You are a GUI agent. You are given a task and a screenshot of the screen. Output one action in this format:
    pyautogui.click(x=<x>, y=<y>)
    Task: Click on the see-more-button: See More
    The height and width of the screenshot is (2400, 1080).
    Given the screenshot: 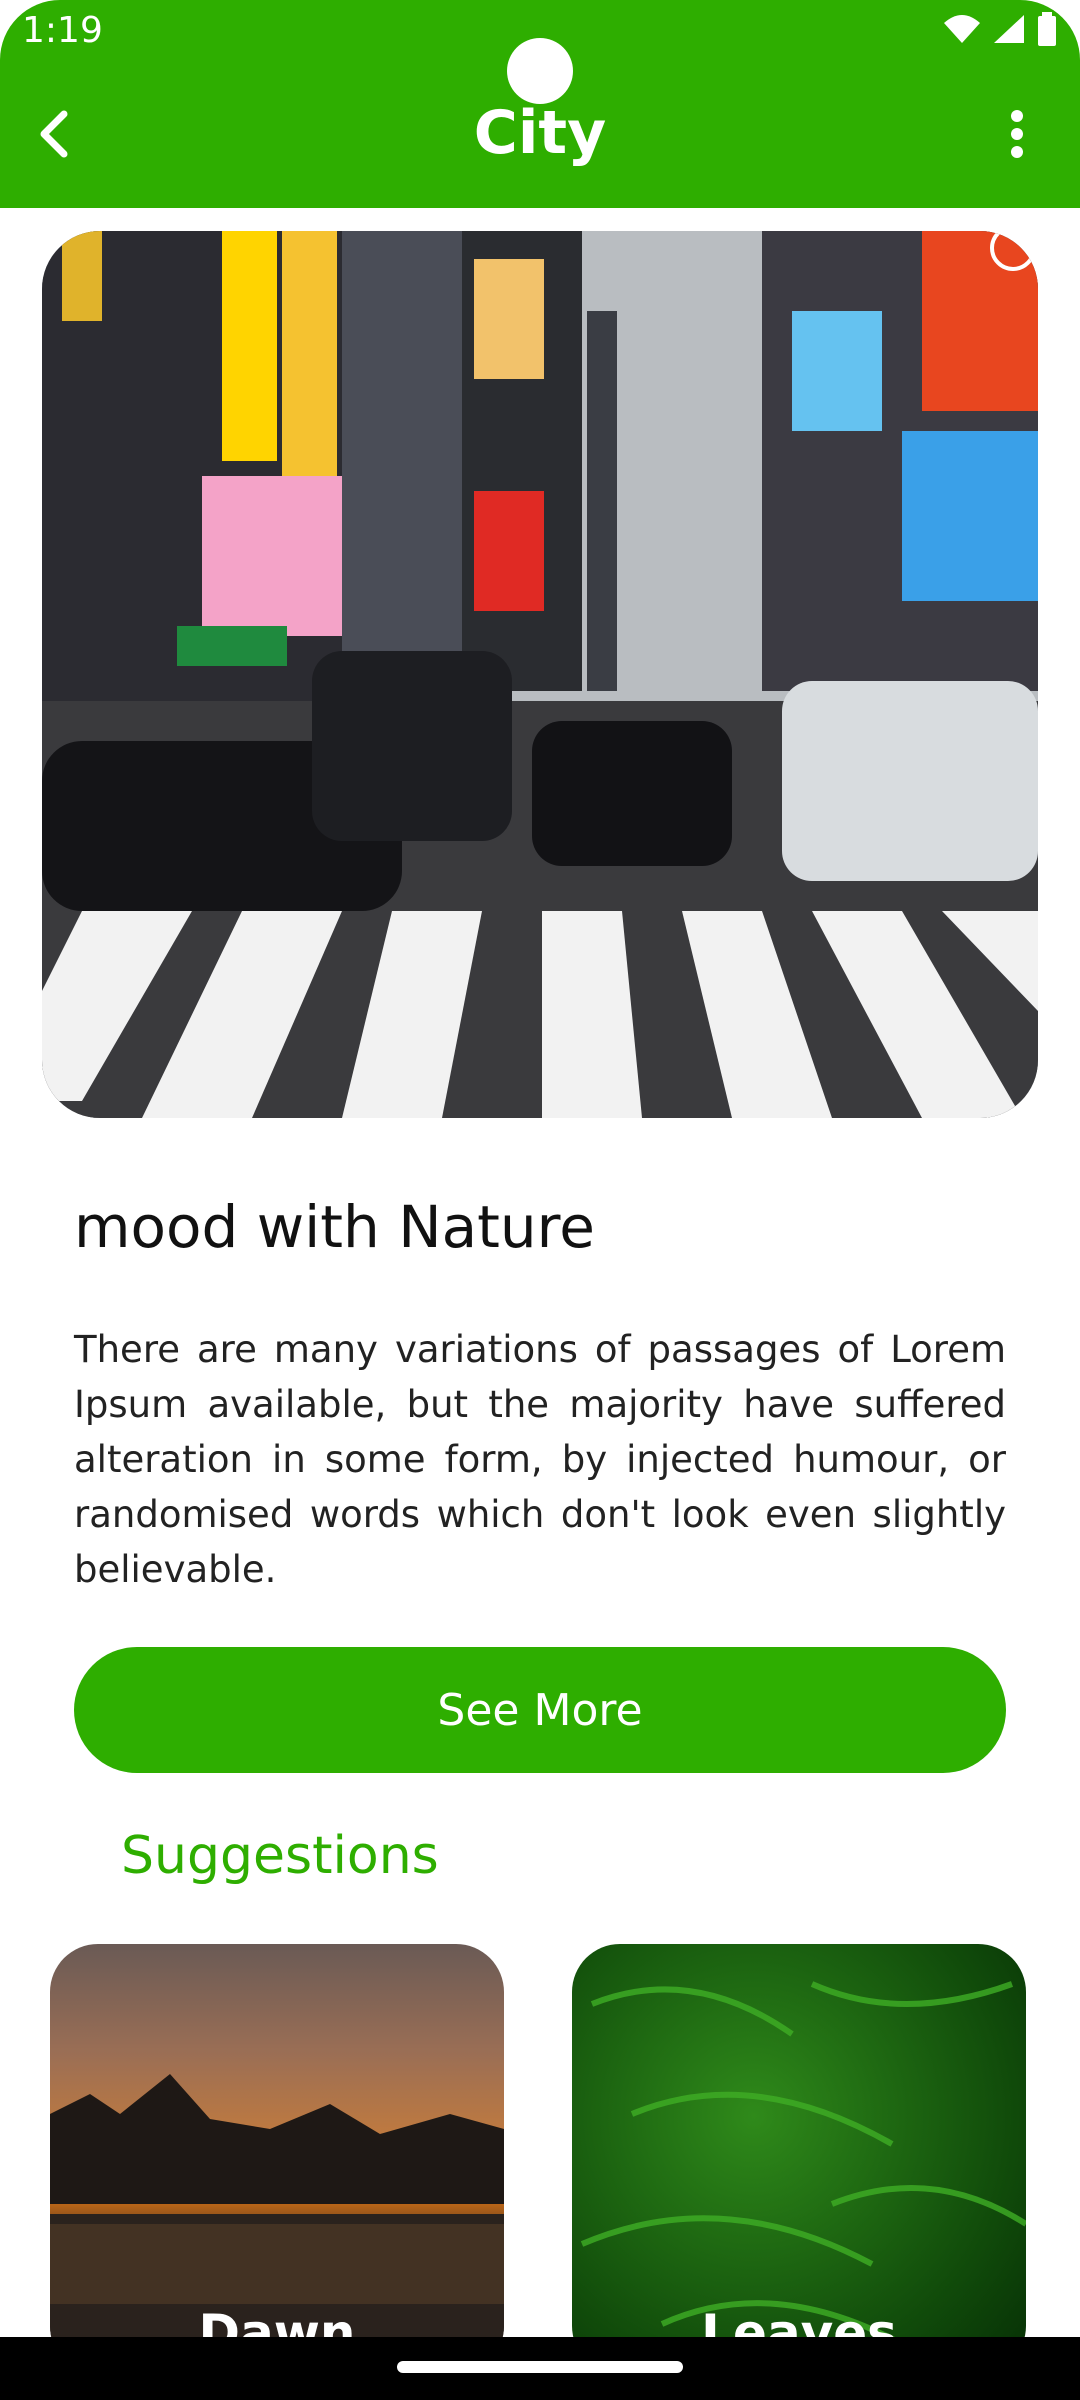 What is the action you would take?
    pyautogui.click(x=540, y=1710)
    